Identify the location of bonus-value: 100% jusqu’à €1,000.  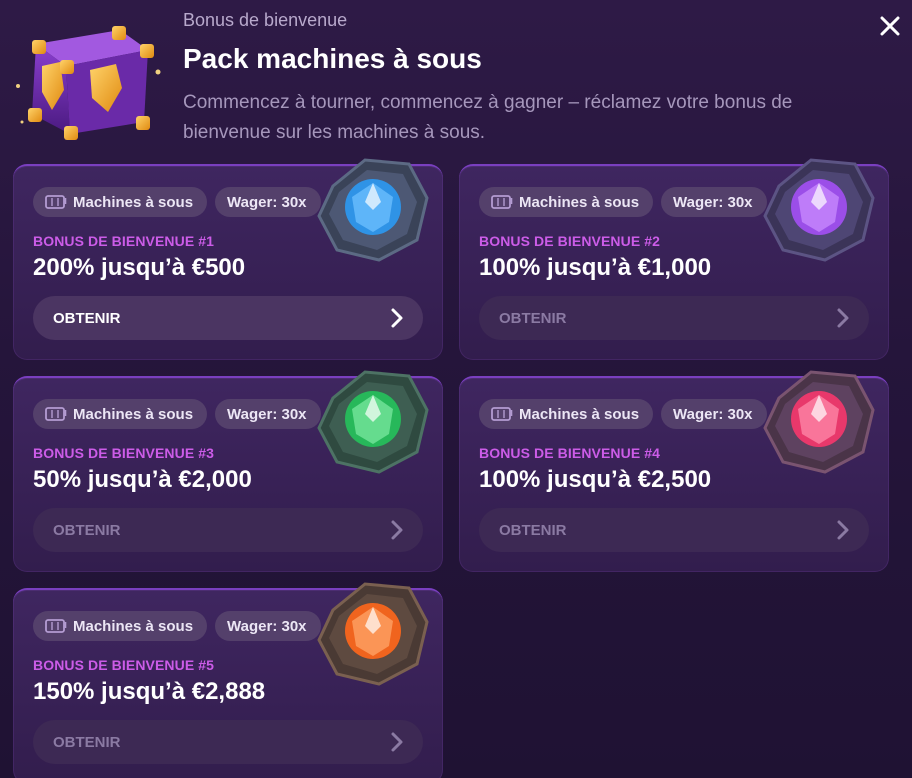
(595, 267).